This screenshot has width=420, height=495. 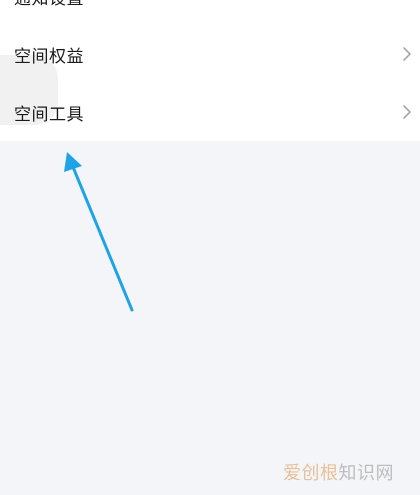 What do you see at coordinates (210, 54) in the screenshot?
I see `settings-item-space-benefits: 空间权益` at bounding box center [210, 54].